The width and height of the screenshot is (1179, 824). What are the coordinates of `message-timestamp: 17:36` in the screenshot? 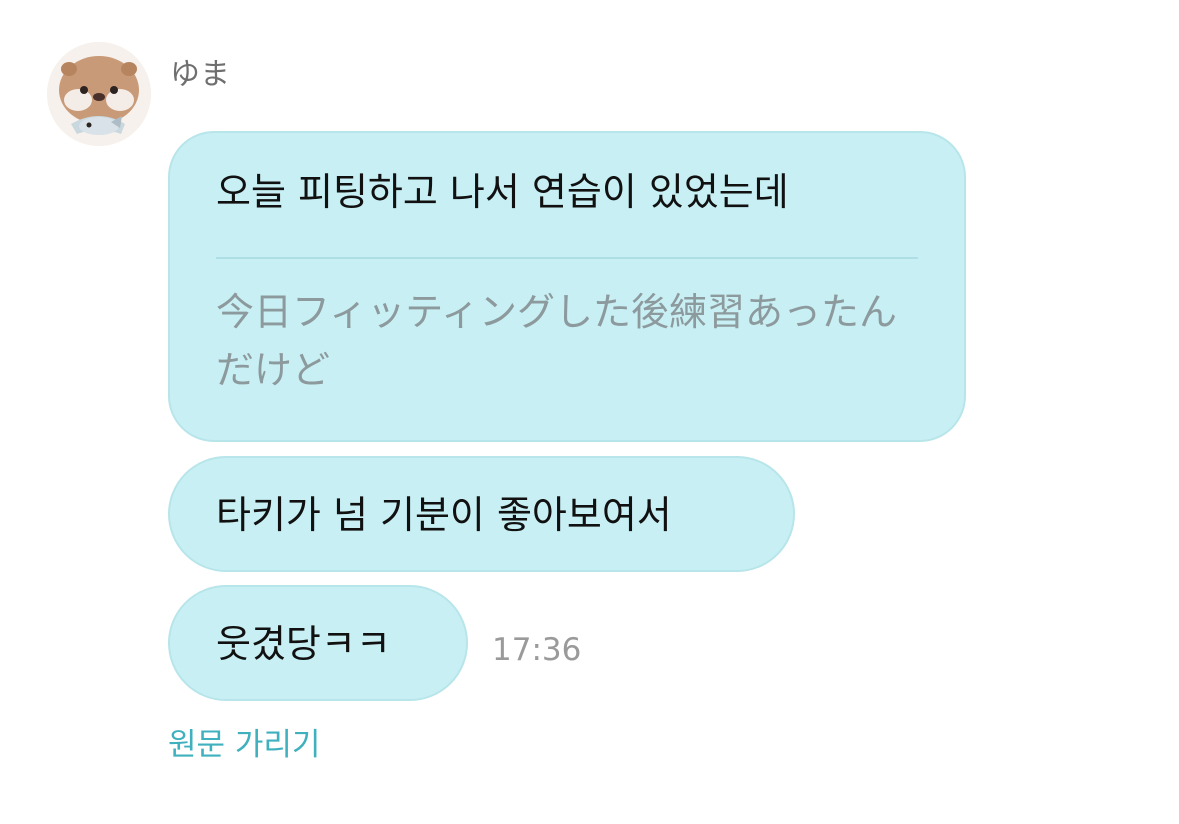 It's located at (537, 650).